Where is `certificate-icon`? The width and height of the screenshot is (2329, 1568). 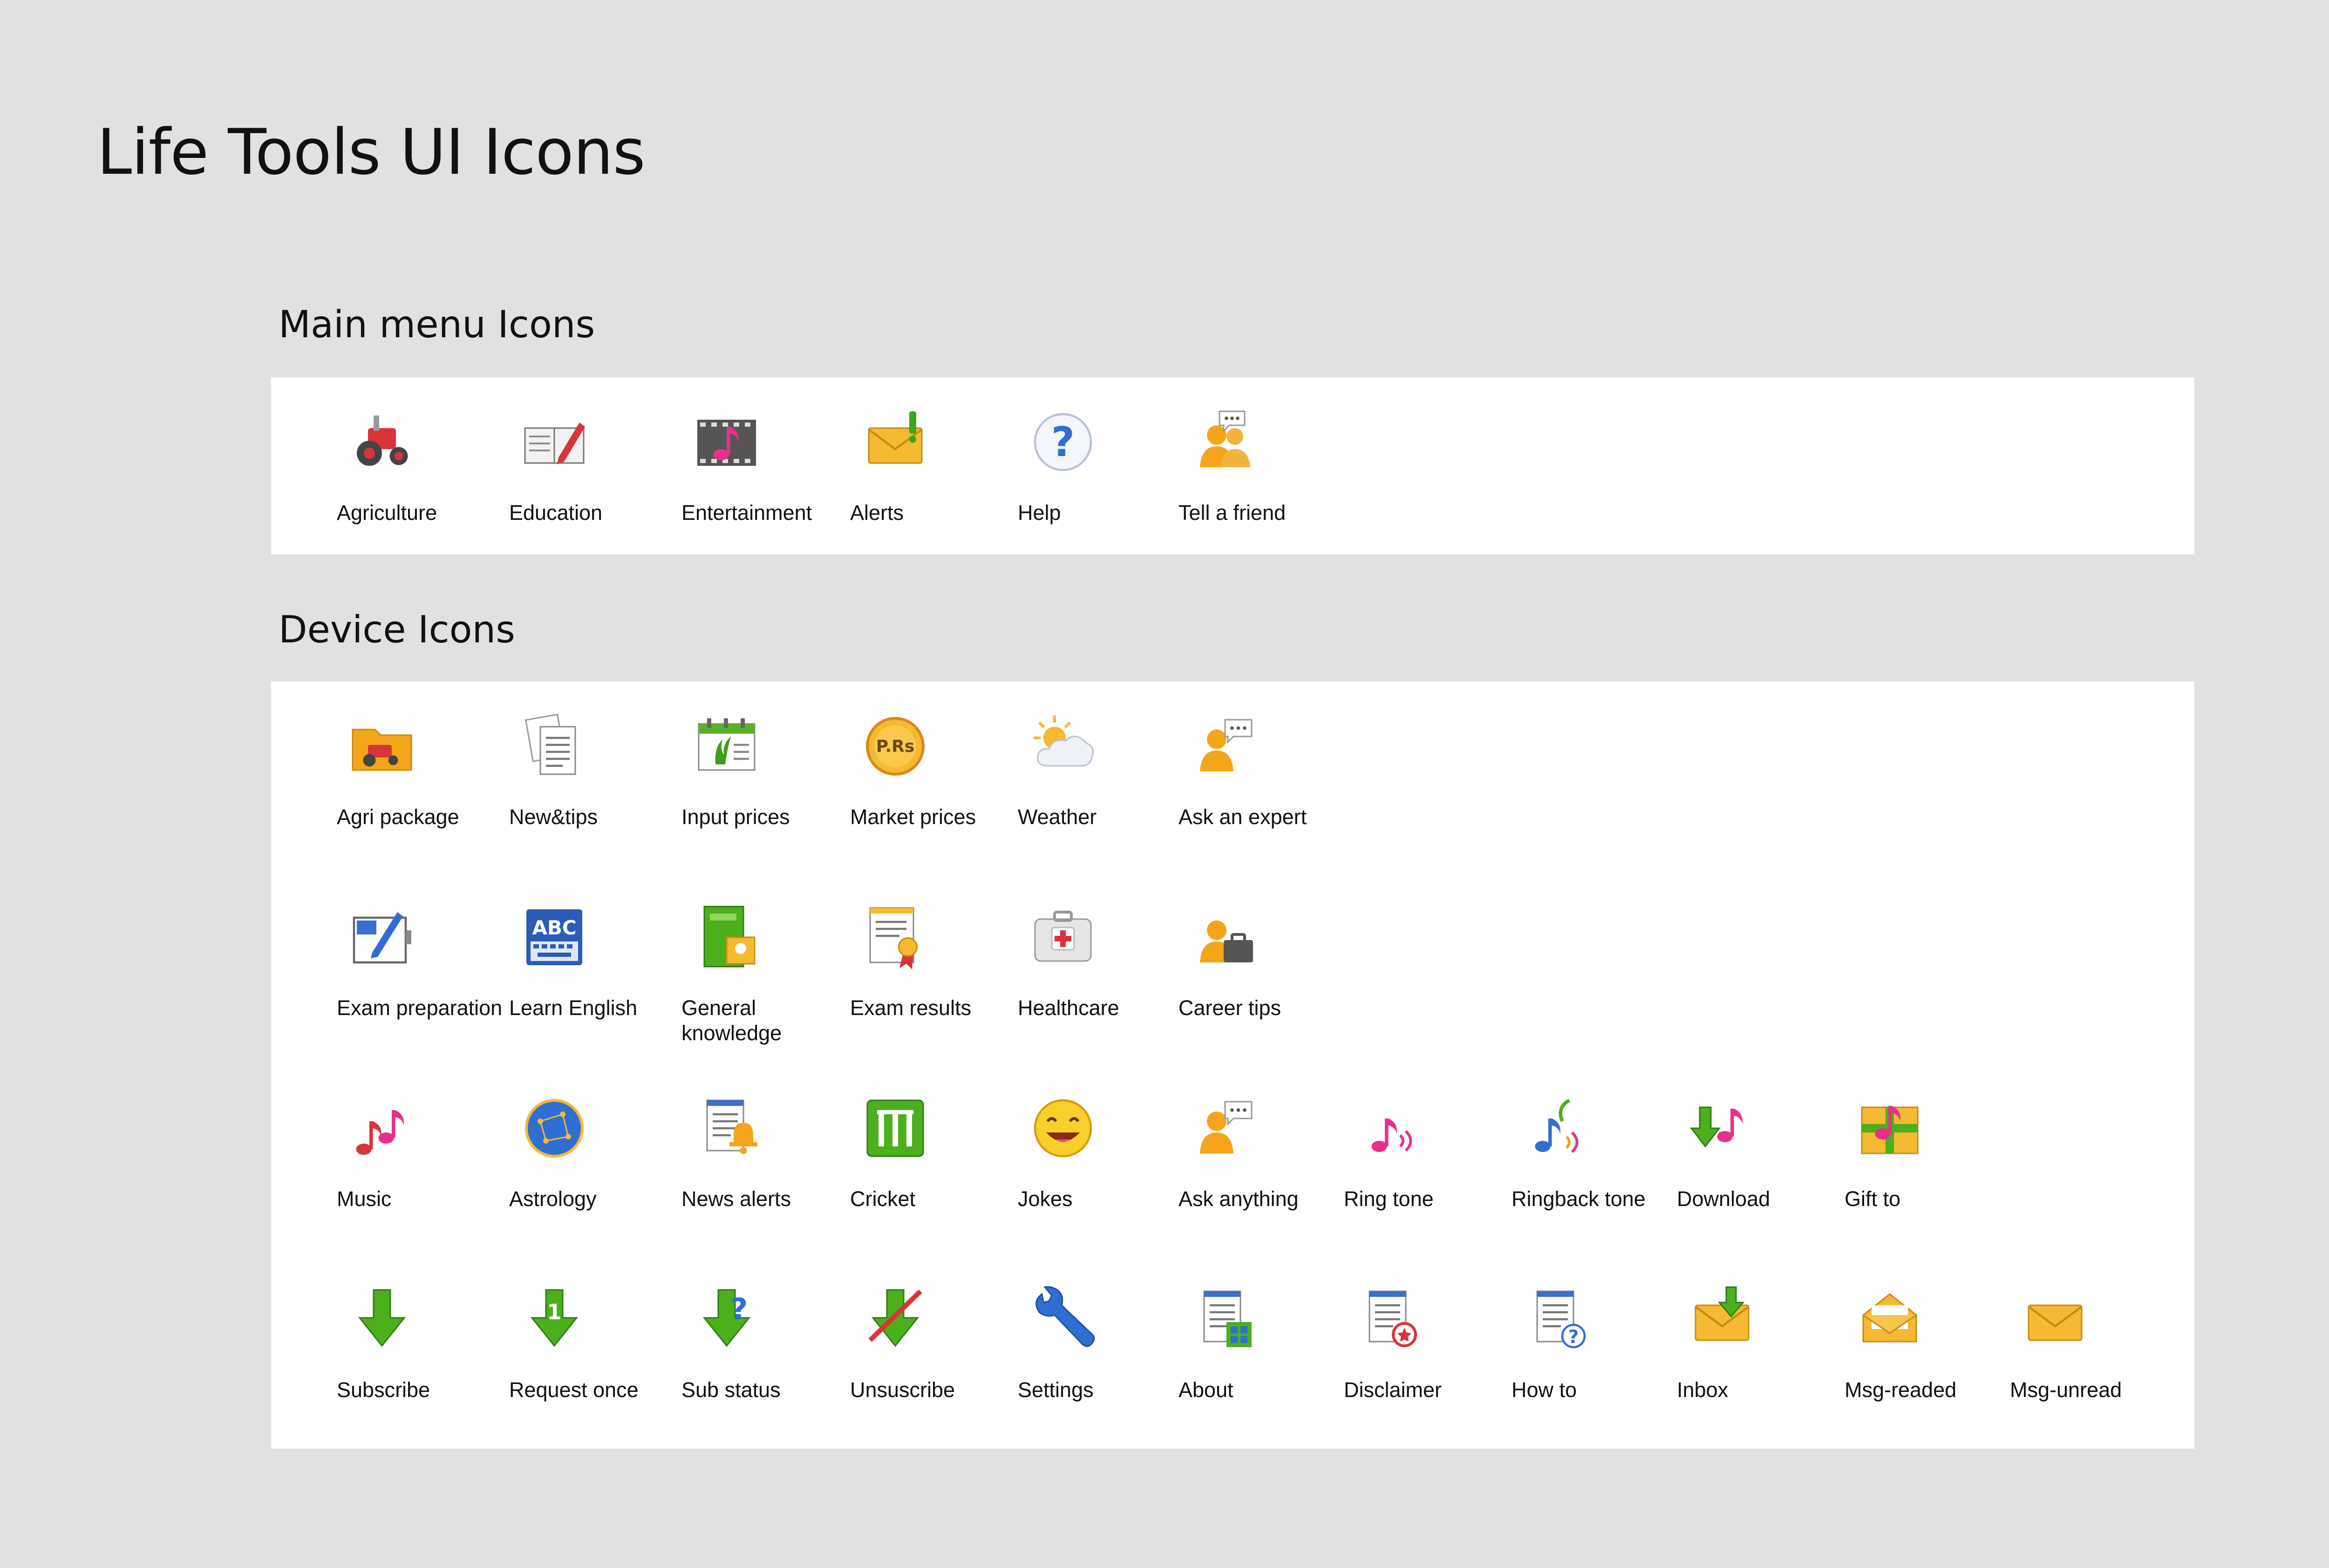 certificate-icon is located at coordinates (895, 937).